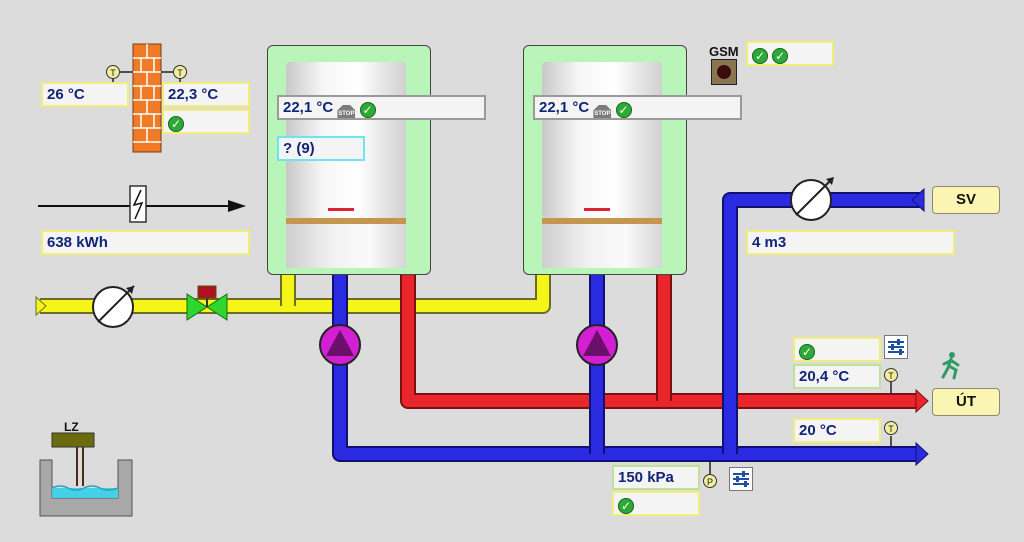 The height and width of the screenshot is (542, 1024). What do you see at coordinates (71, 427) in the screenshot?
I see `sump-label: LZ` at bounding box center [71, 427].